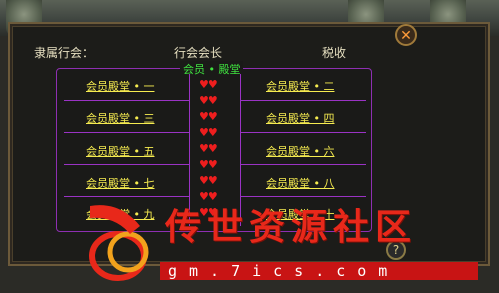 Image resolution: width=499 pixels, height=293 pixels. Describe the element at coordinates (334, 53) in the screenshot. I see `tax-label: 税收` at that location.